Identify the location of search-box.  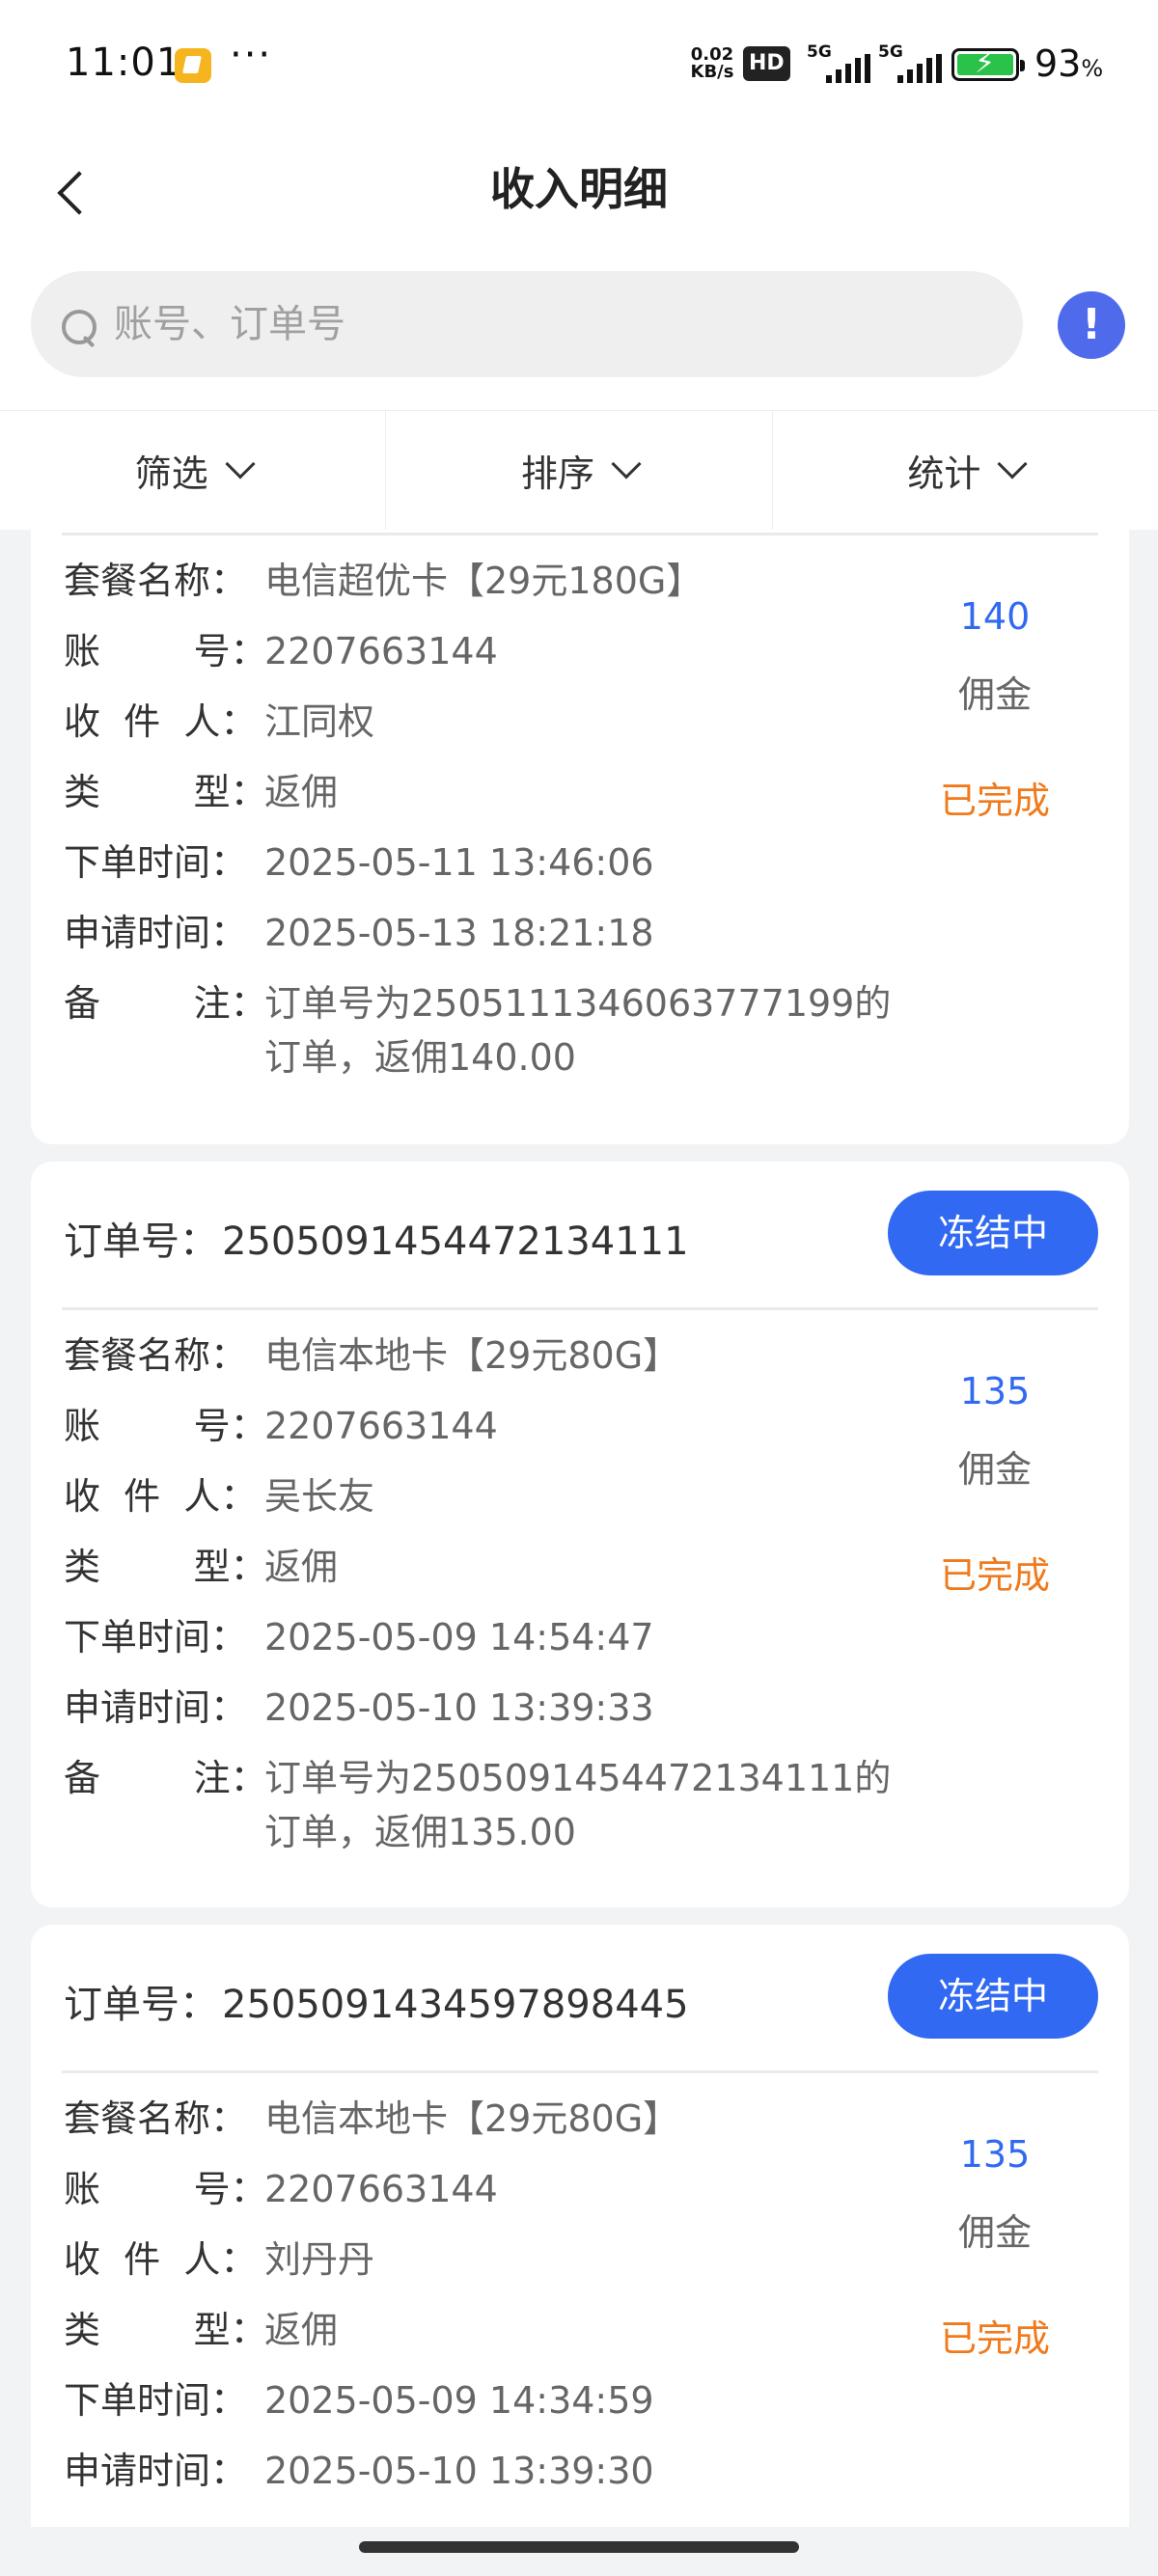
(527, 324).